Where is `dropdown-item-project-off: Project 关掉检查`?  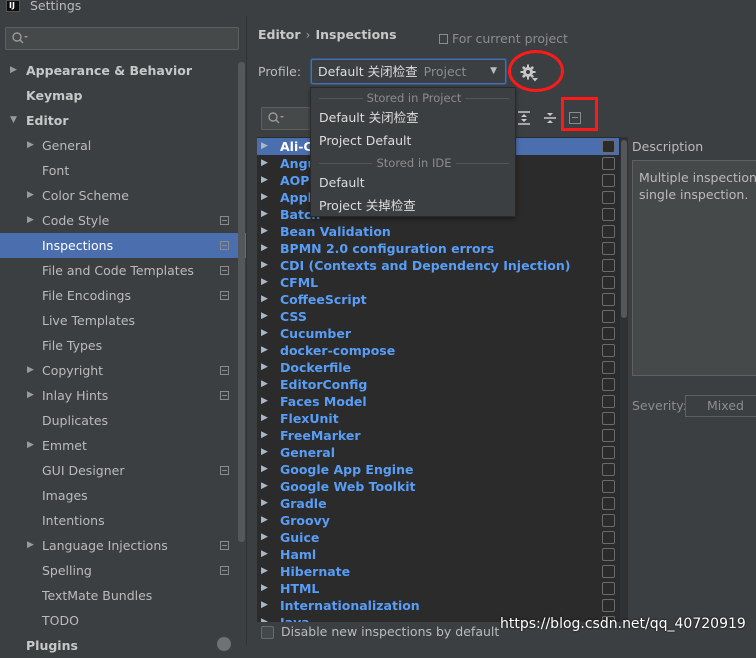
dropdown-item-project-off: Project 关掉检查 is located at coordinates (367, 206).